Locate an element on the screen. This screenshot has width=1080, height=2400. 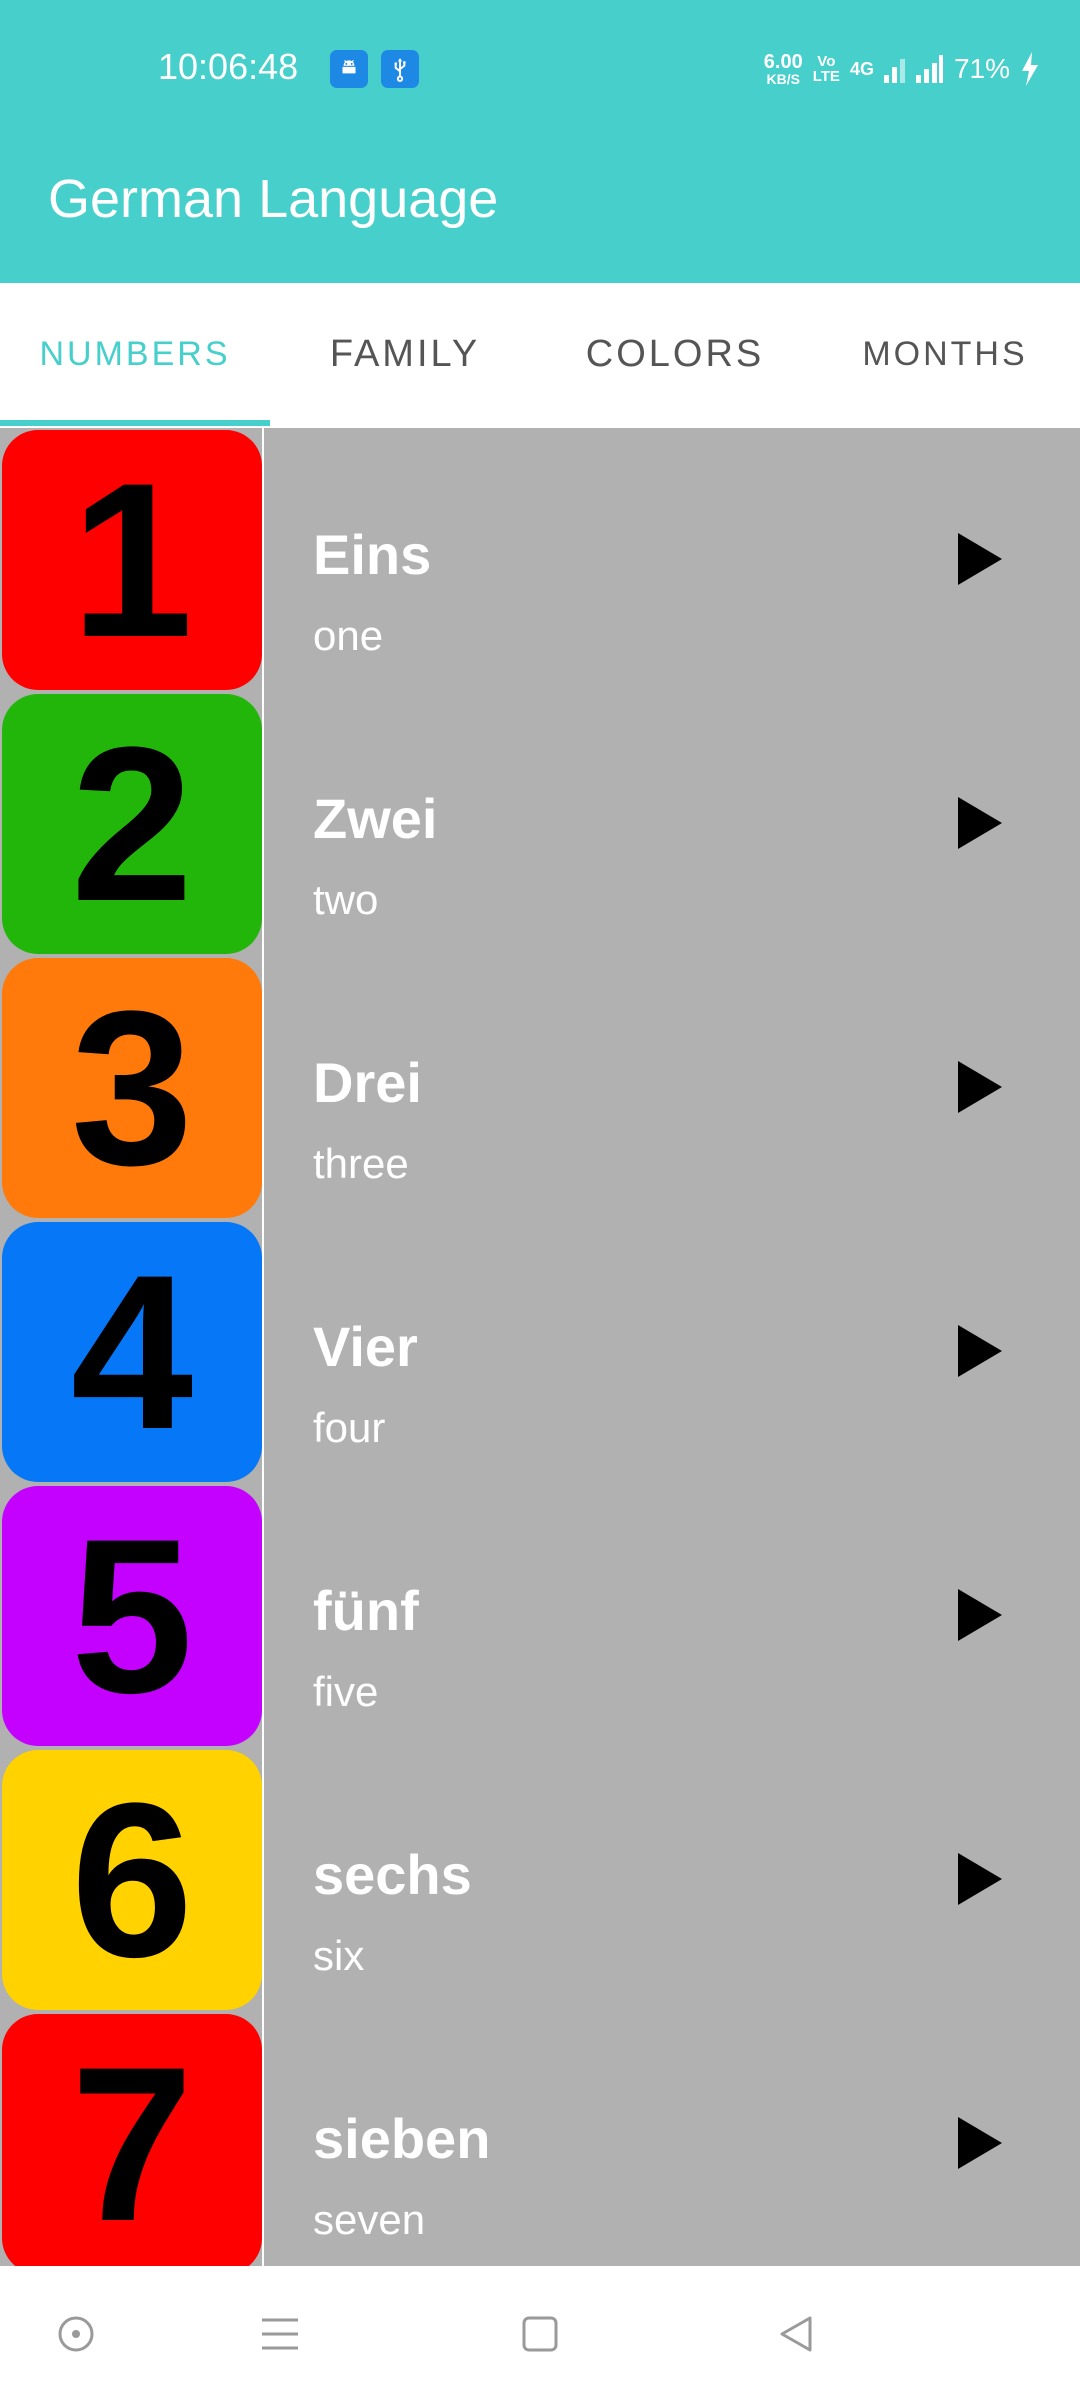
signal-icon is located at coordinates (913, 69).